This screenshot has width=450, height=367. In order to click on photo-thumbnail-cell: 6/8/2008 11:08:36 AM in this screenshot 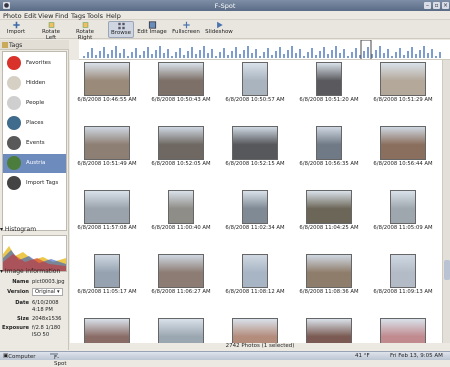, I will do `click(329, 281)`.